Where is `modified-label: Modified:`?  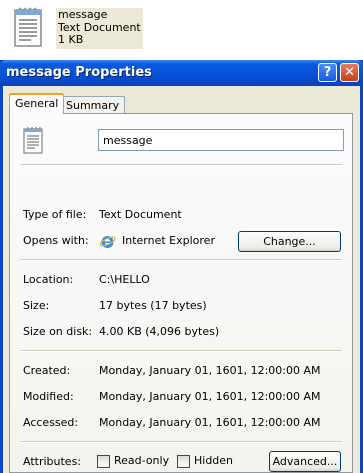
modified-label: Modified: is located at coordinates (48, 396).